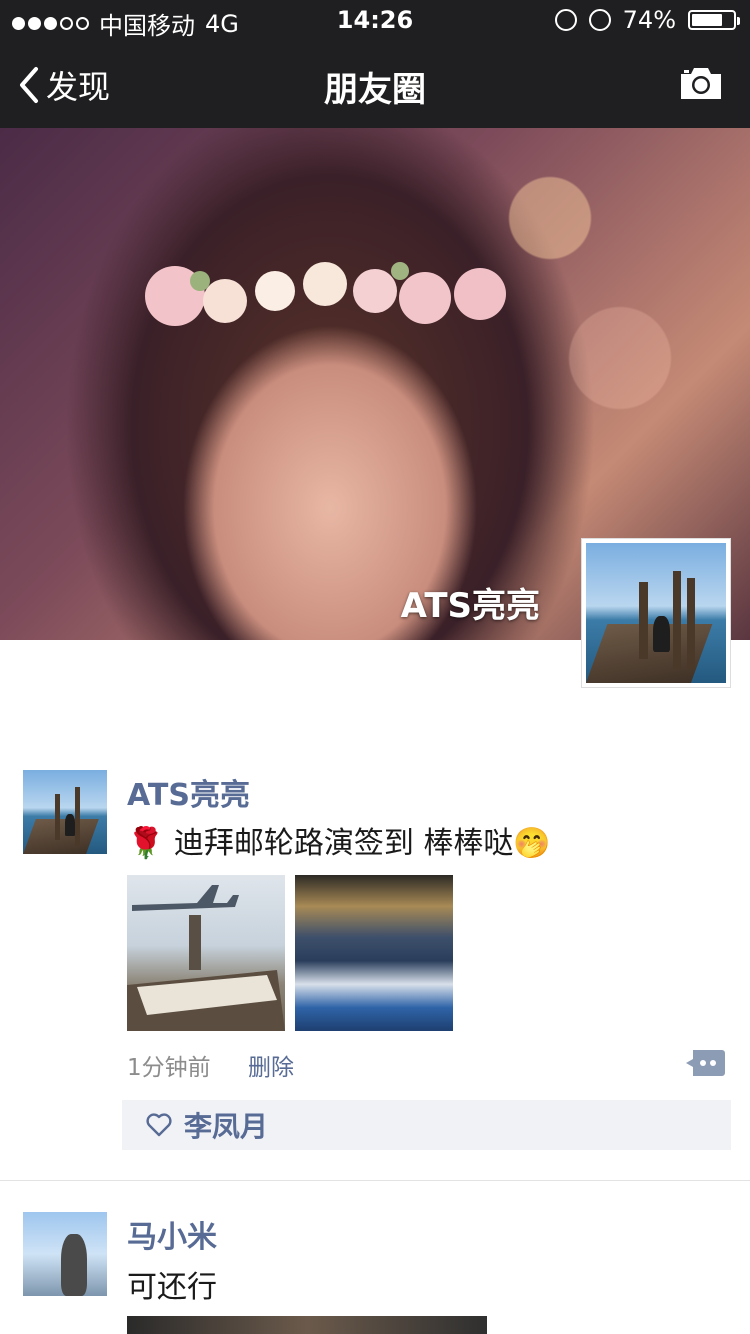 The height and width of the screenshot is (1334, 750). What do you see at coordinates (172, 1234) in the screenshot?
I see `post-author-name: 马小米` at bounding box center [172, 1234].